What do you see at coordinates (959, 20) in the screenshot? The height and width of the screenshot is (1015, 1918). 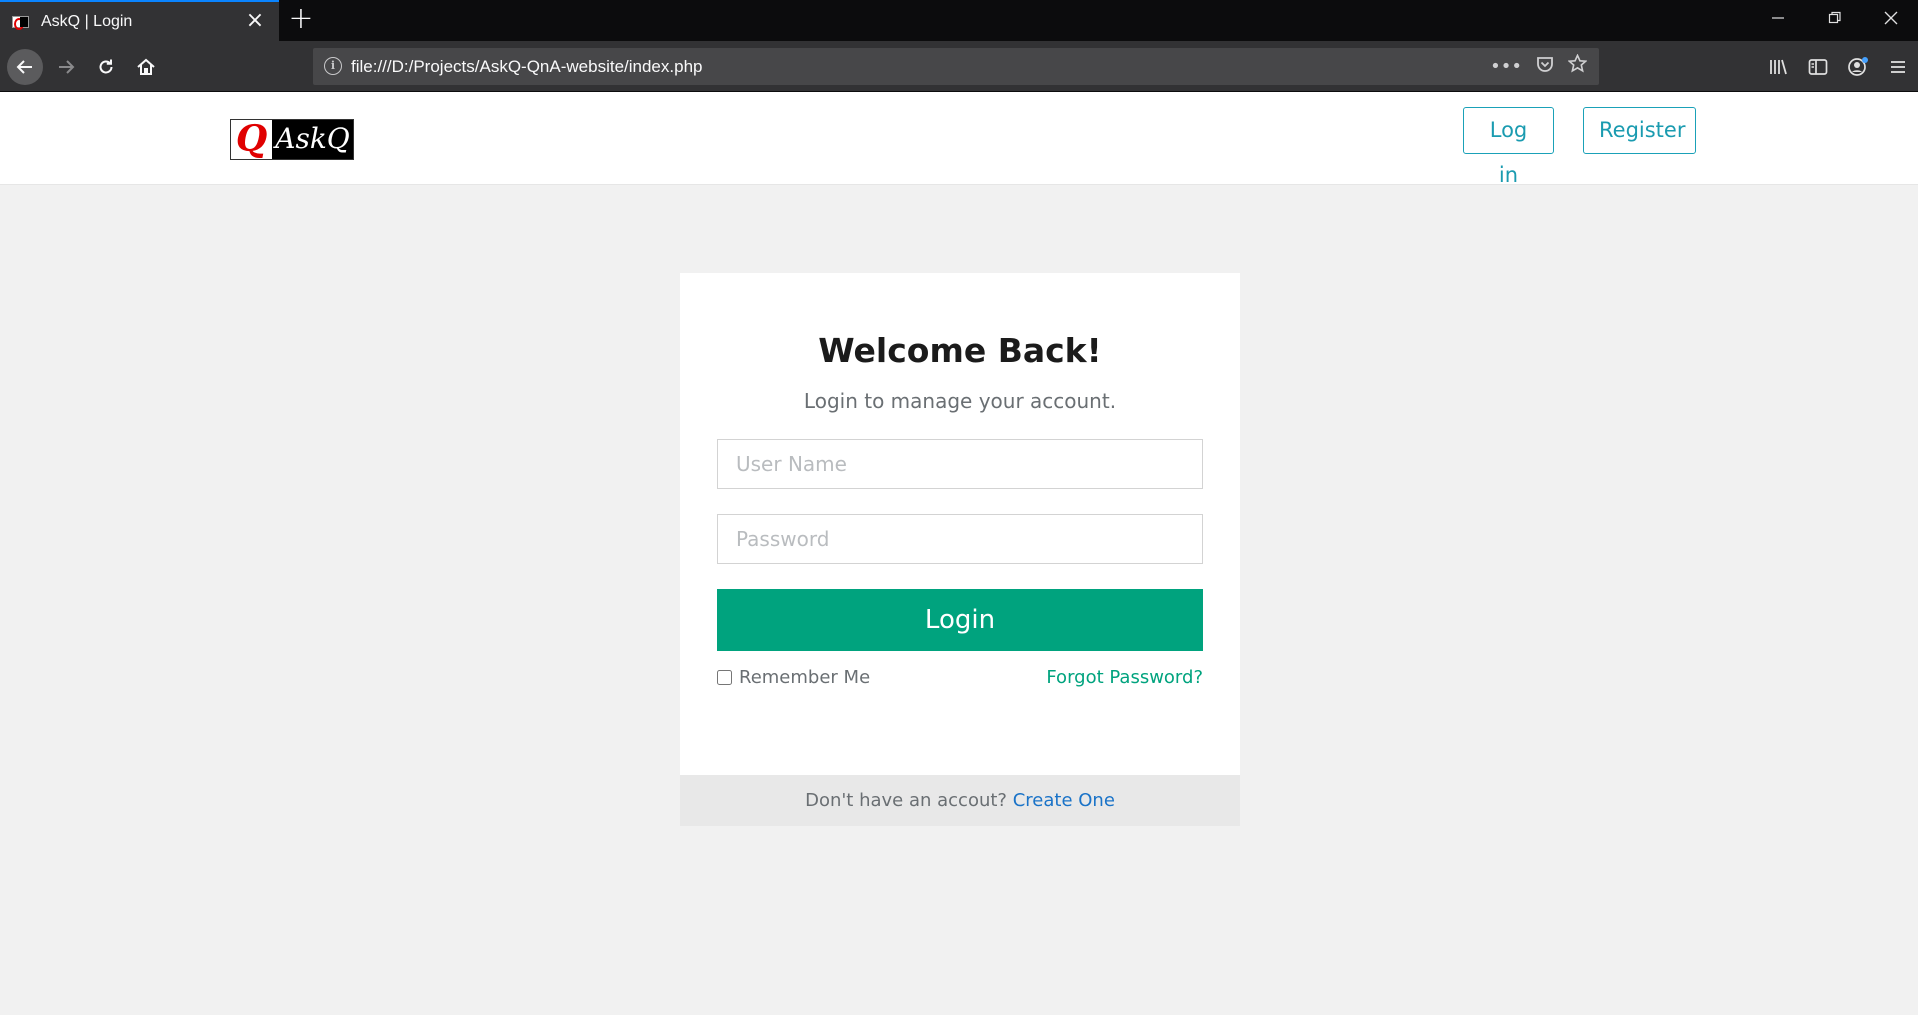 I see `browser-tab-bar: AskQ | Login × +` at bounding box center [959, 20].